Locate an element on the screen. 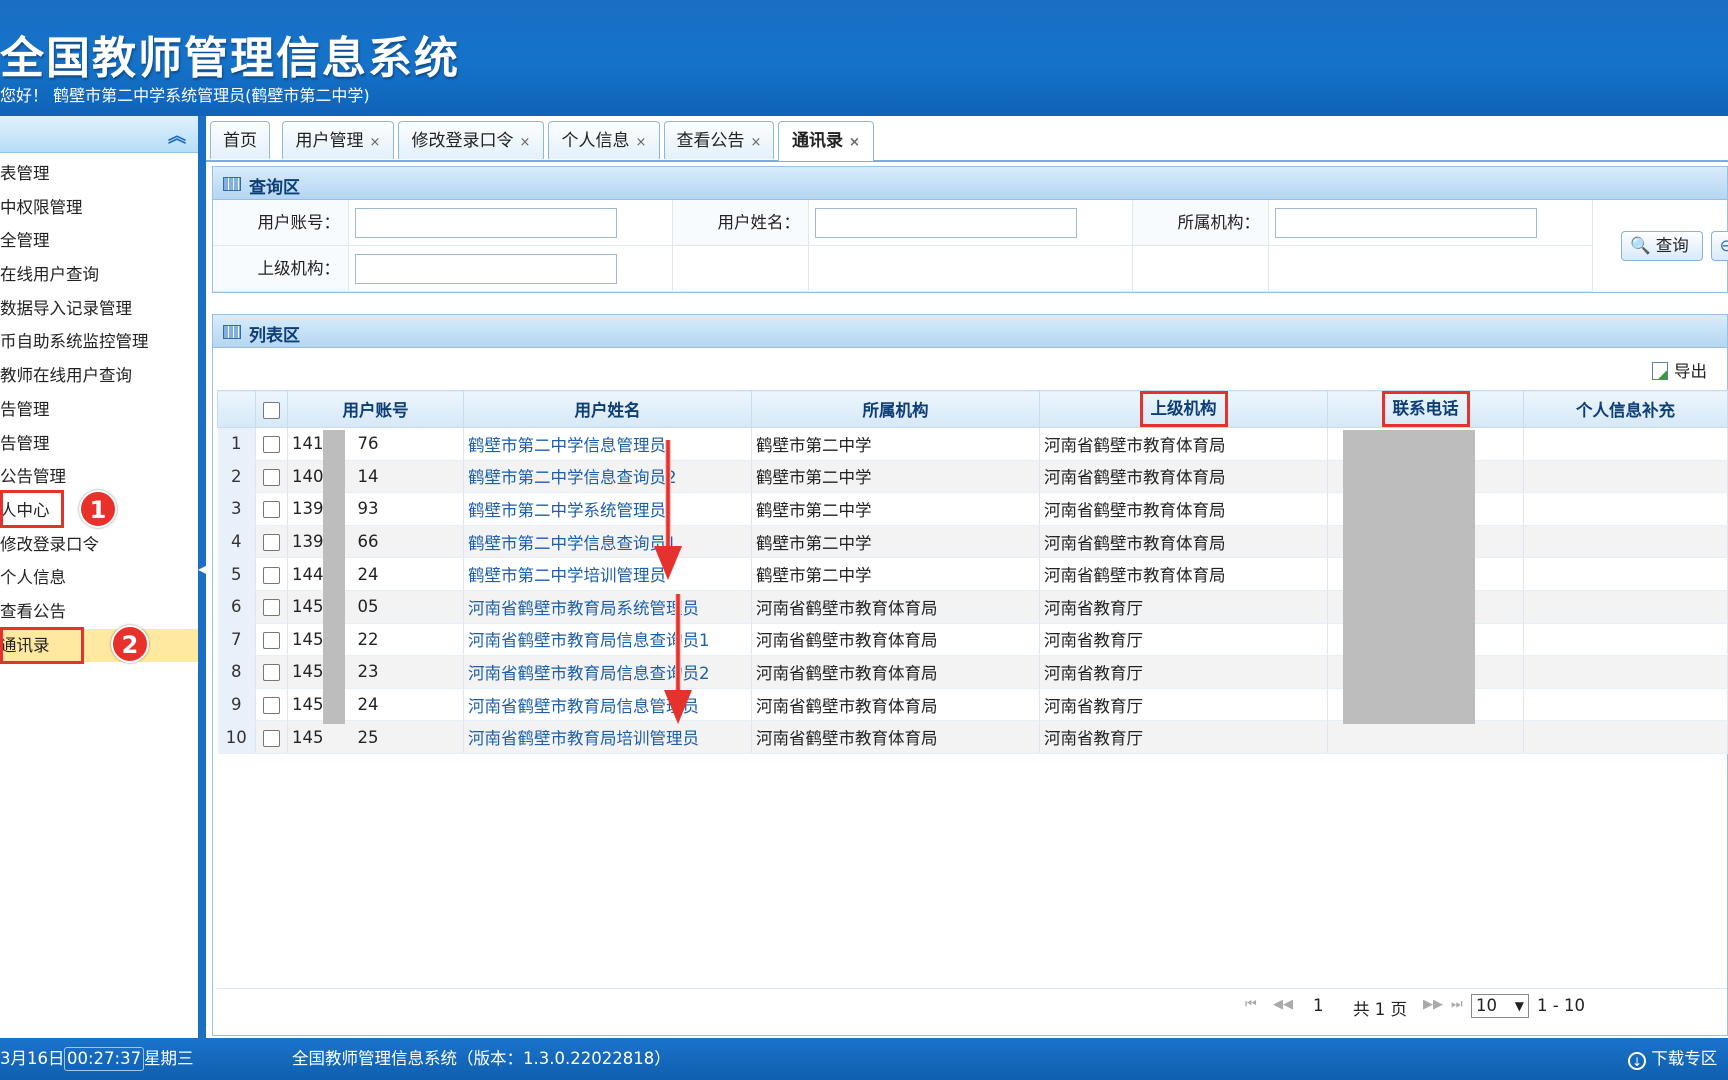  table-row: 8 145 23 河南省鹤壁市教育局信息查询员2 河南省鹤壁市教育体育局 河南省教育厅 is located at coordinates (972, 672).